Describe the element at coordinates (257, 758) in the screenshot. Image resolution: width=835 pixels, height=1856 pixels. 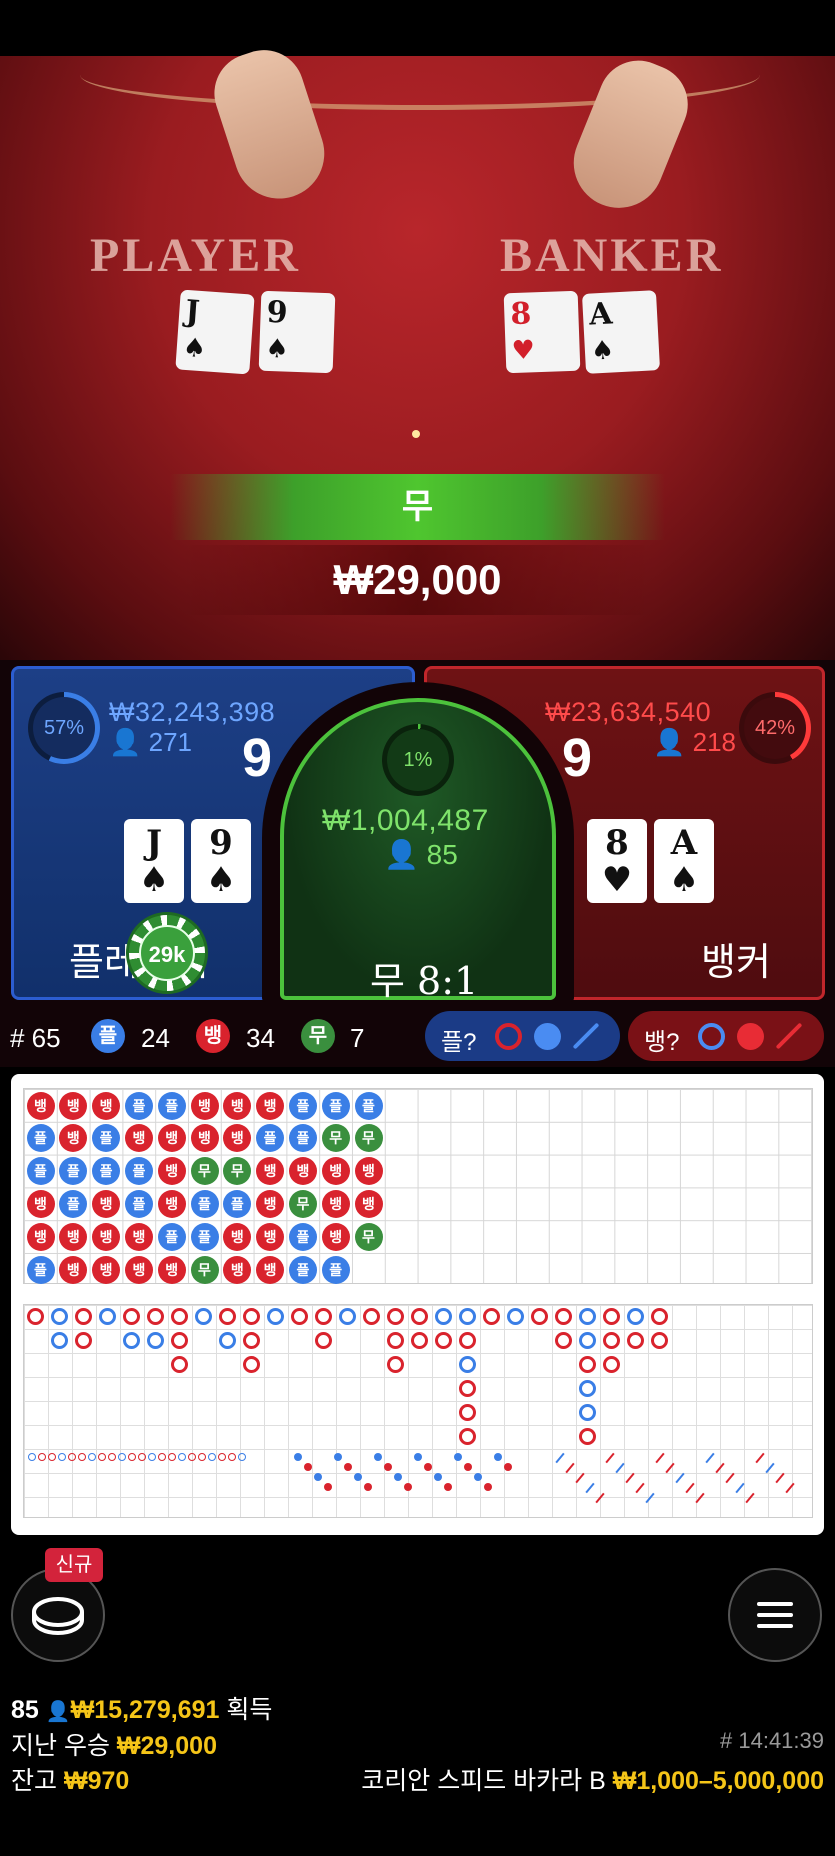
I see `player-score: 9` at that location.